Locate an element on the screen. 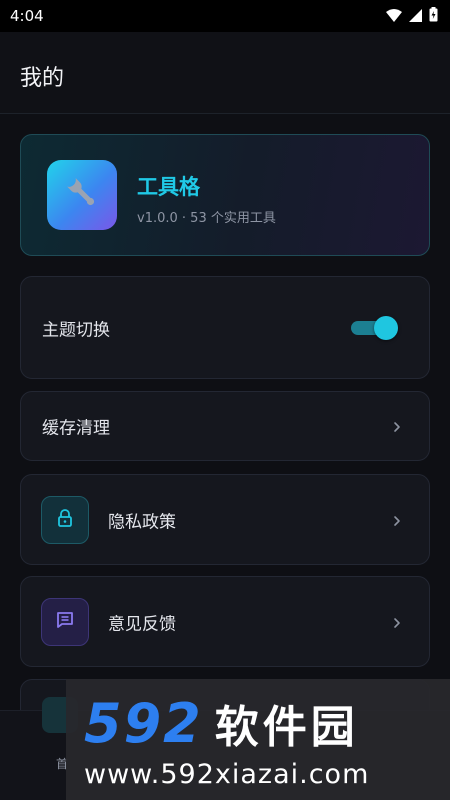 This screenshot has height=800, width=450. app-icon is located at coordinates (82, 195).